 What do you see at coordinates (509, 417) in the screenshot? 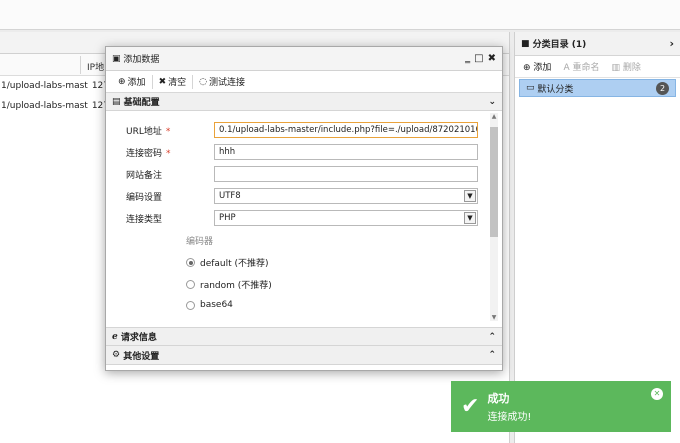
I see `toast-message: 连接成功!` at bounding box center [509, 417].